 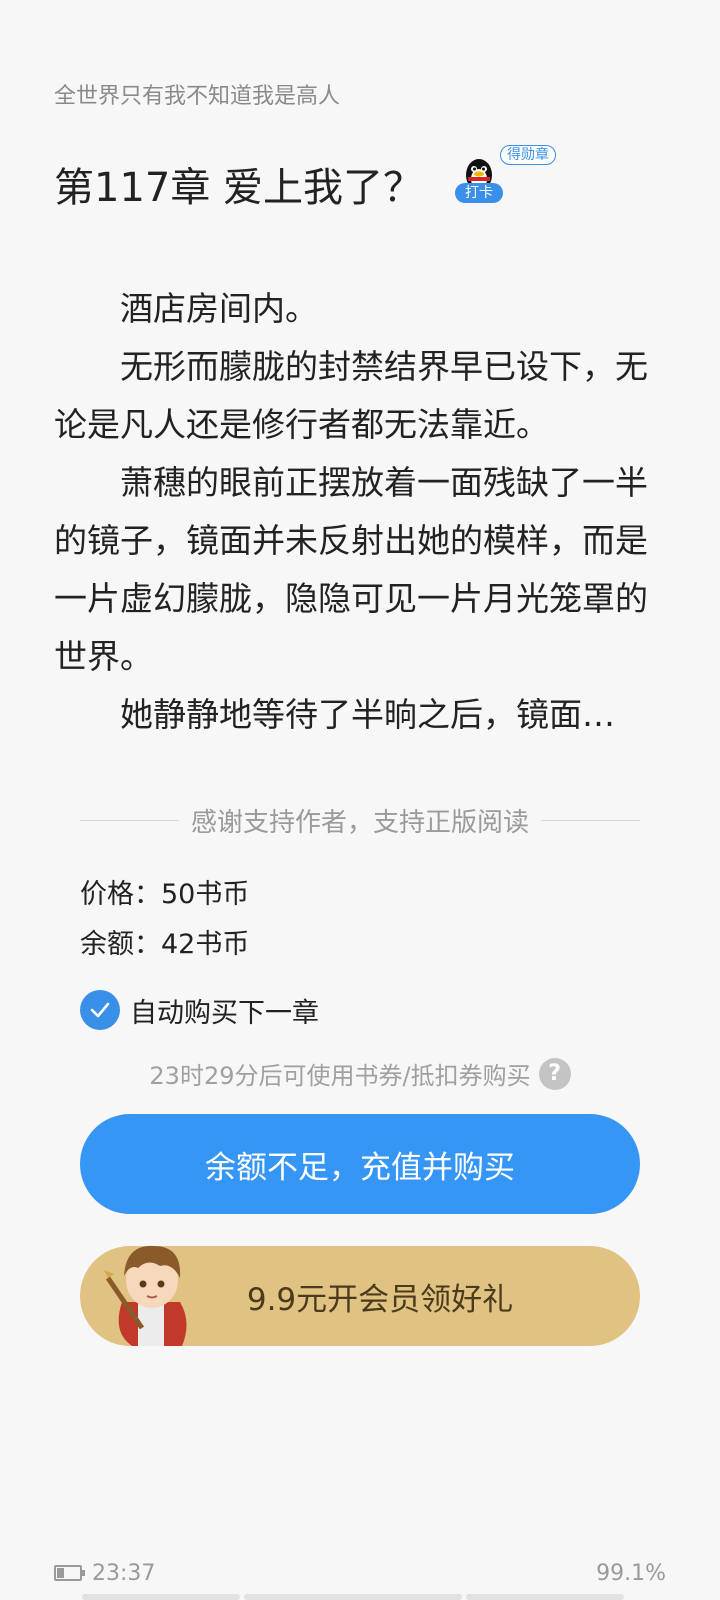 What do you see at coordinates (479, 193) in the screenshot?
I see `checkin-label: 打卡` at bounding box center [479, 193].